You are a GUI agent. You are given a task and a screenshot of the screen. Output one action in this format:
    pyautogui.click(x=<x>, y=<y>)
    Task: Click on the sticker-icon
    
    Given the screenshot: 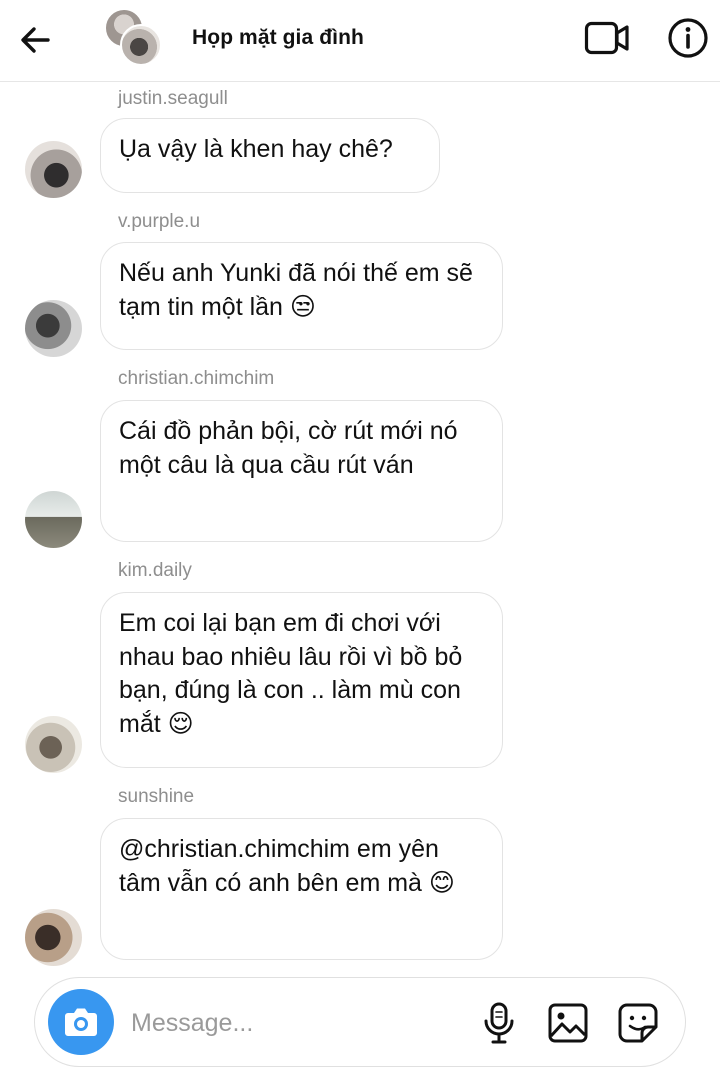 What is the action you would take?
    pyautogui.click(x=638, y=1023)
    